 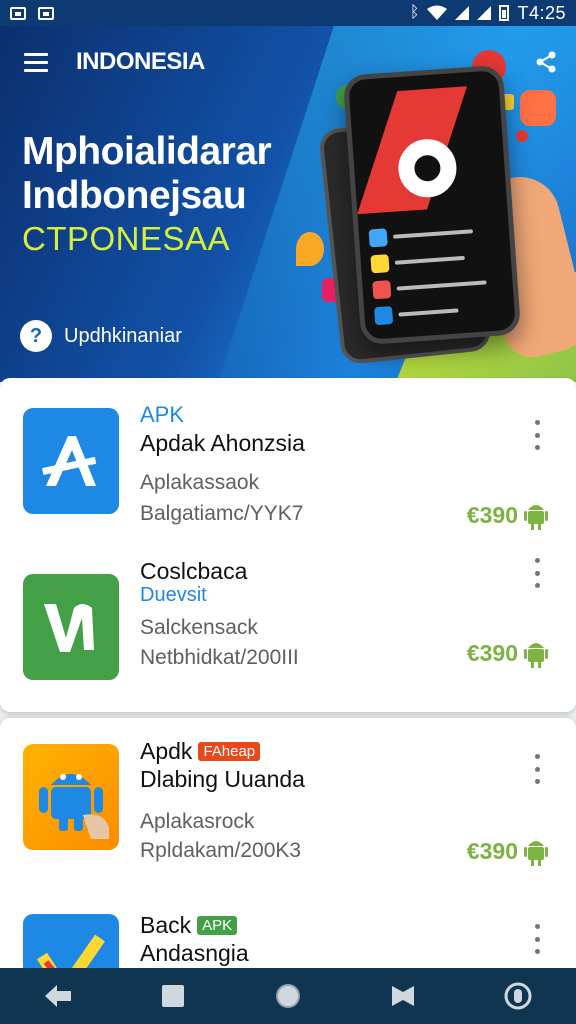 What do you see at coordinates (437, 12) in the screenshot?
I see `wifi-icon` at bounding box center [437, 12].